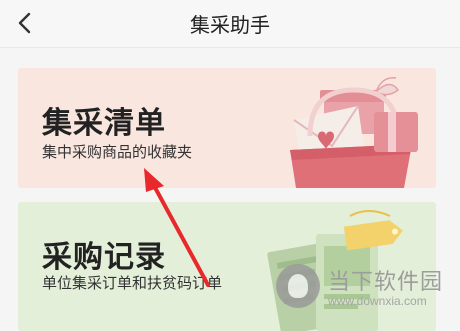  What do you see at coordinates (354, 132) in the screenshot?
I see `gift-bag-icon` at bounding box center [354, 132].